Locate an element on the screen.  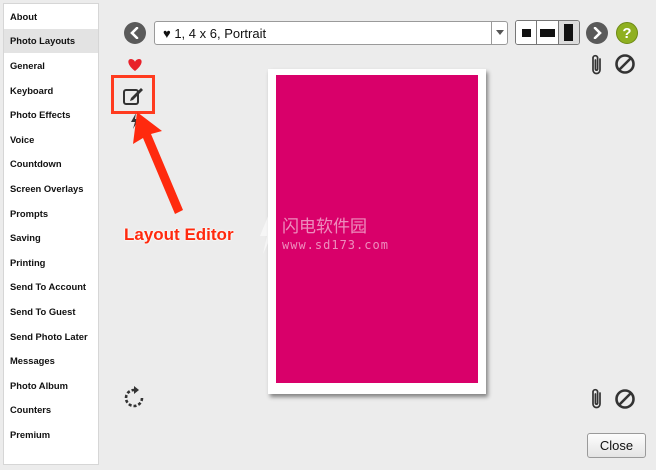
view-mode-landscape-button is located at coordinates (548, 32).